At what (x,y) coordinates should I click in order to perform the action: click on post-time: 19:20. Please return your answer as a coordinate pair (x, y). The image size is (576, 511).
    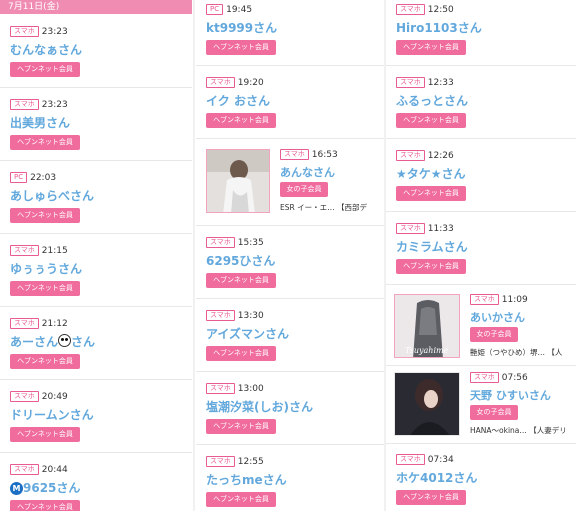
    Looking at the image, I should click on (250, 82).